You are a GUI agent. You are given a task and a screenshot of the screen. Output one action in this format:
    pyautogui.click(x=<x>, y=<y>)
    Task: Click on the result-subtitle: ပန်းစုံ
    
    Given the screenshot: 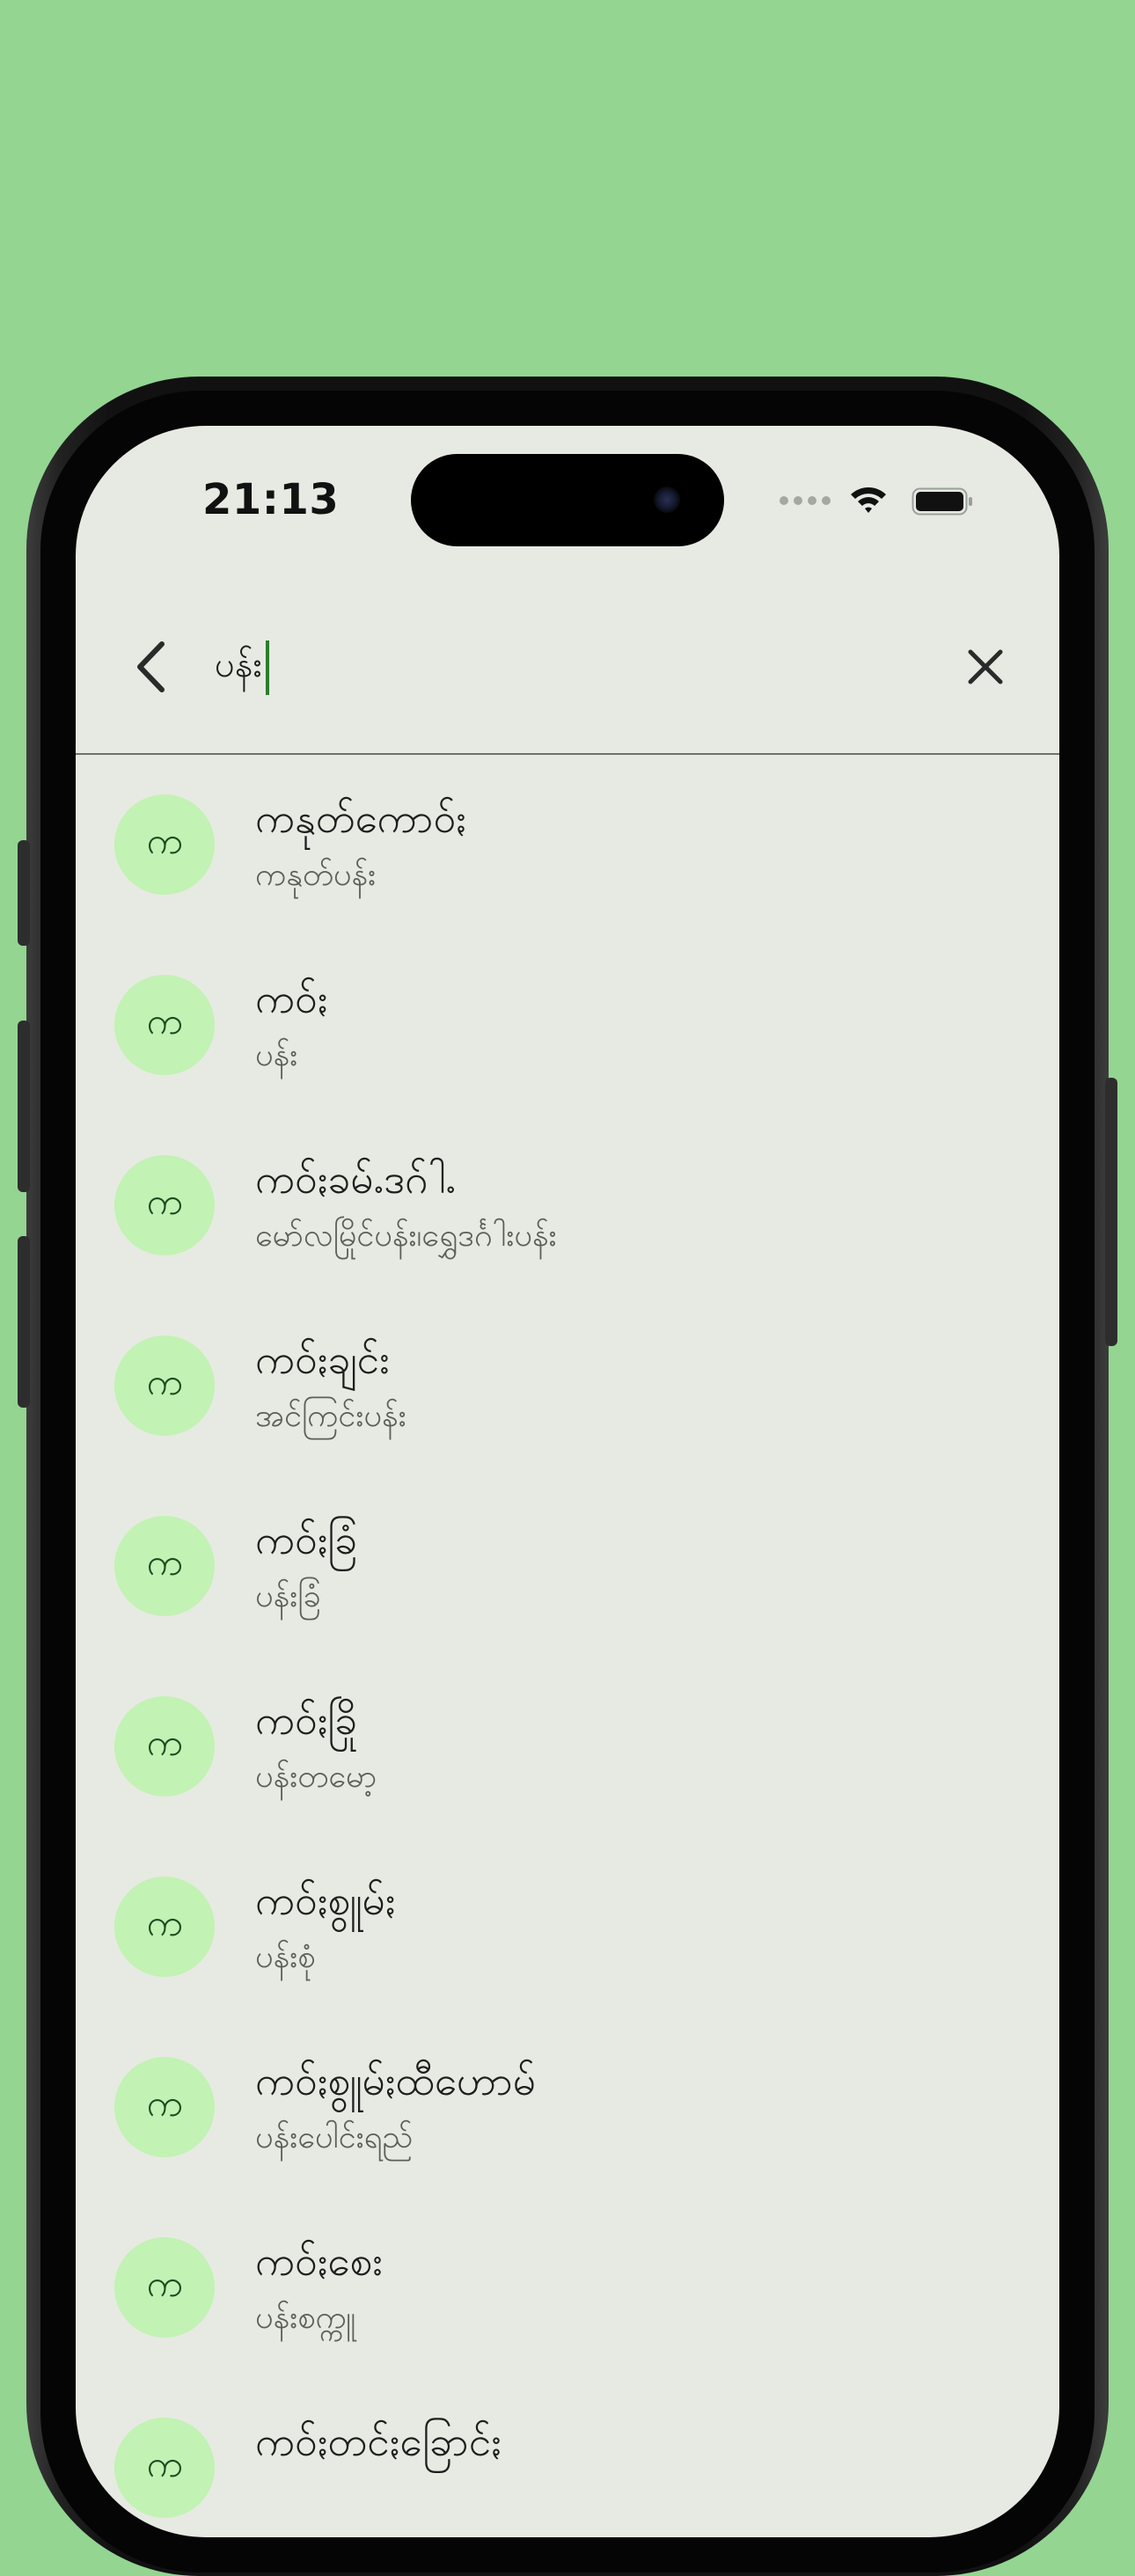 What is the action you would take?
    pyautogui.click(x=285, y=1957)
    